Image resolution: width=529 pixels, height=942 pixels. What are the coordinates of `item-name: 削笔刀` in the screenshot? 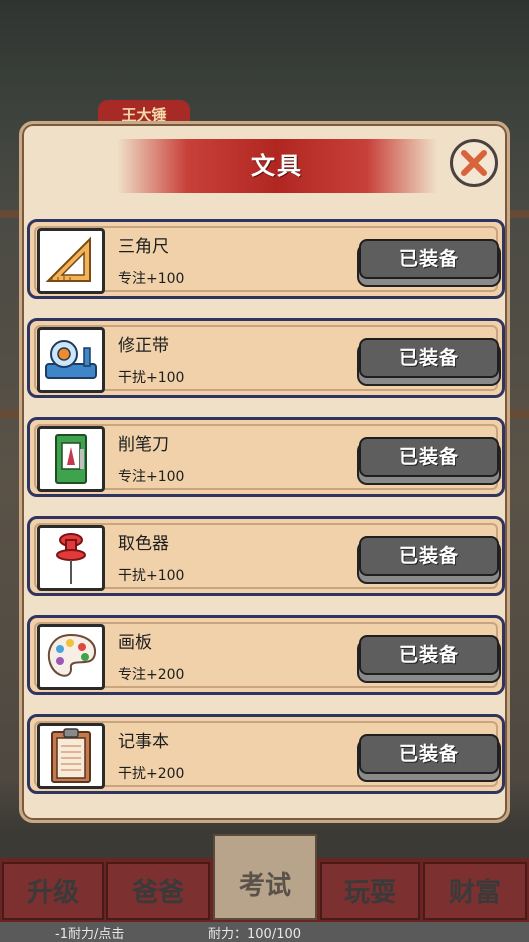 It's located at (143, 445).